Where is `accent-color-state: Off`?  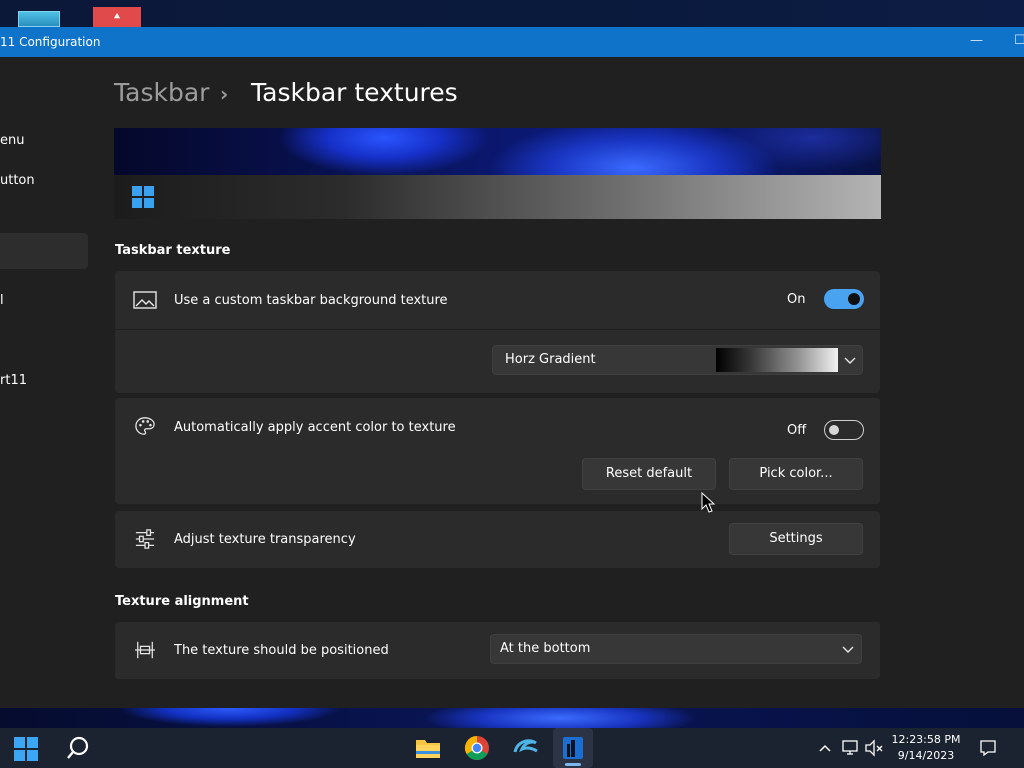 accent-color-state: Off is located at coordinates (797, 430).